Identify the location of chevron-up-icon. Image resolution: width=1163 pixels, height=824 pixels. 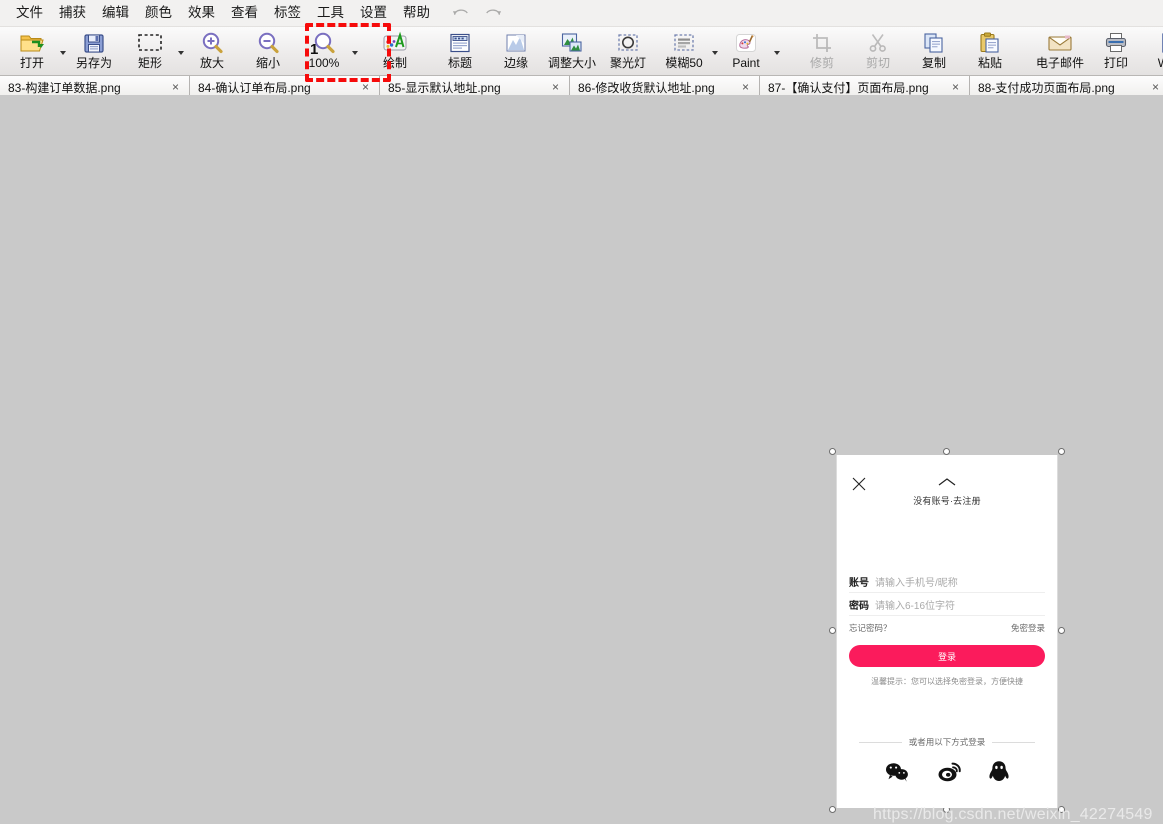
(947, 482).